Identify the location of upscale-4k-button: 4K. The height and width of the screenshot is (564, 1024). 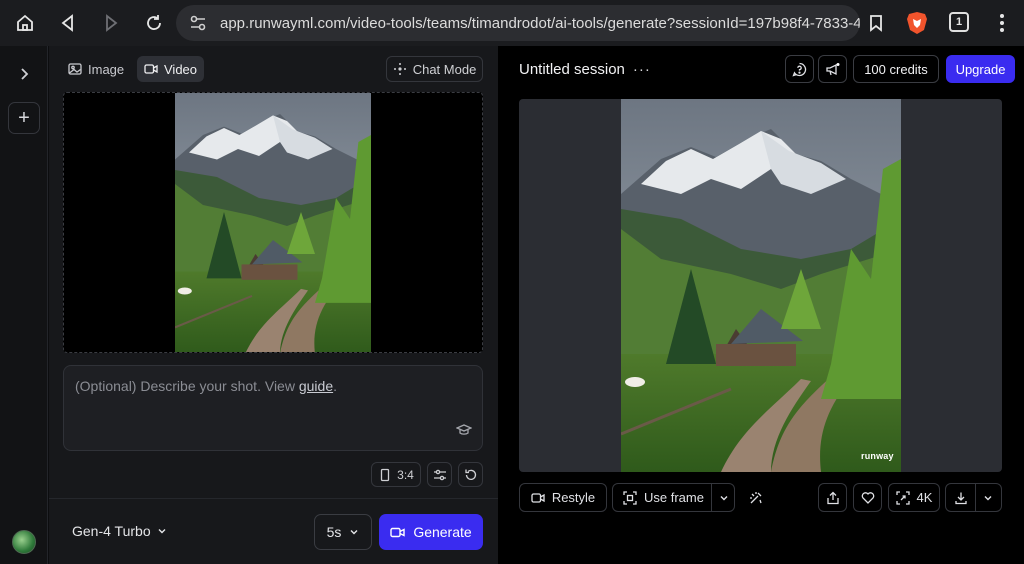
(914, 497).